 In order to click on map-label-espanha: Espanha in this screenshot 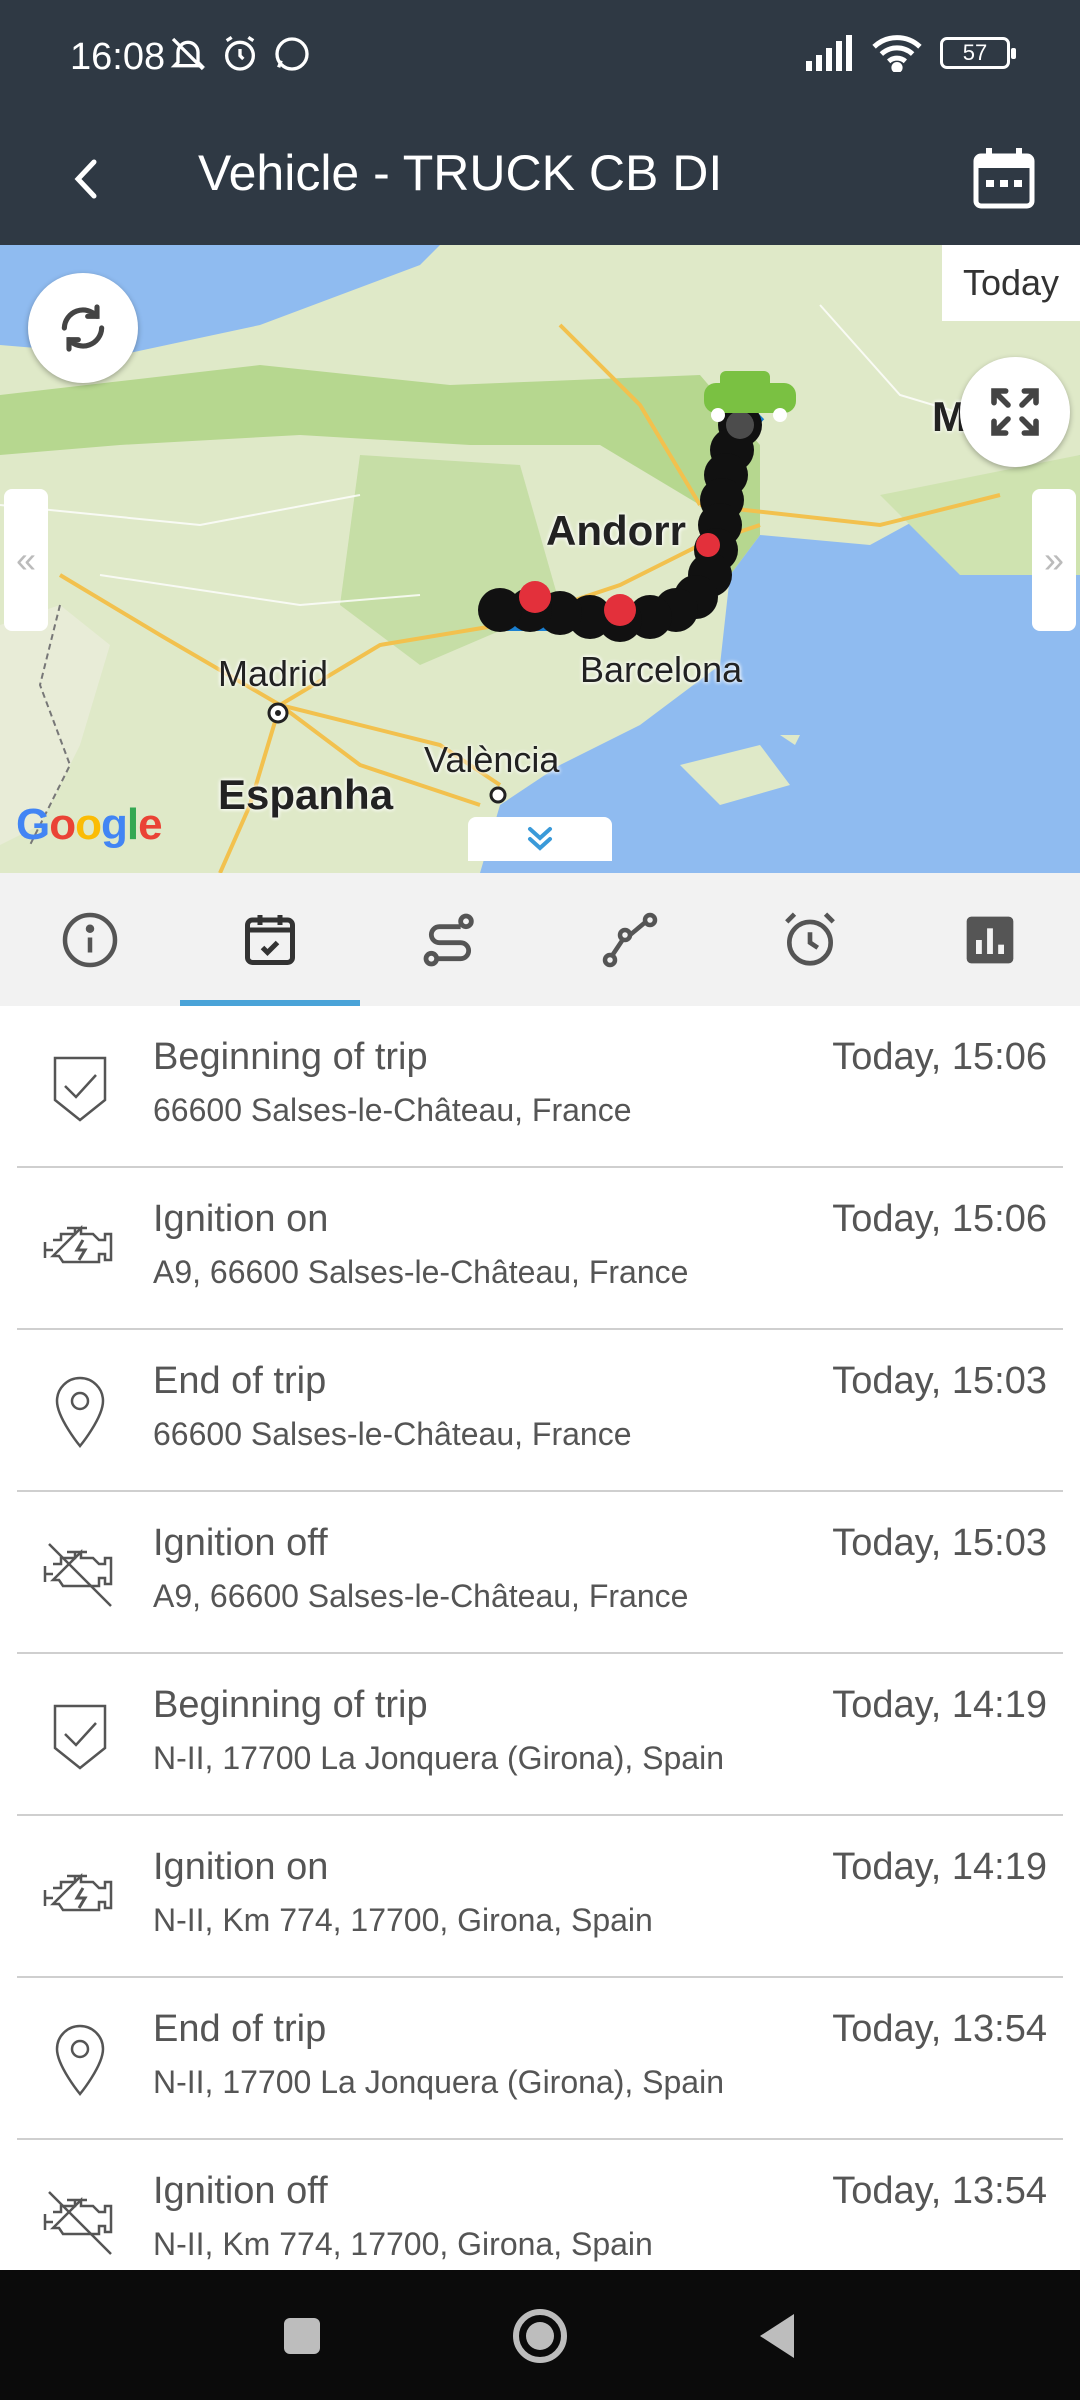, I will do `click(306, 794)`.